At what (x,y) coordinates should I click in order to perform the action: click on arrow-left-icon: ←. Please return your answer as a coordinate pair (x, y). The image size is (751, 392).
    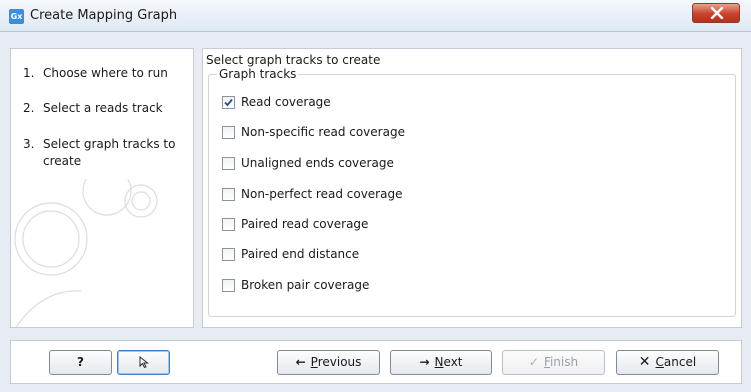
    Looking at the image, I should click on (300, 362).